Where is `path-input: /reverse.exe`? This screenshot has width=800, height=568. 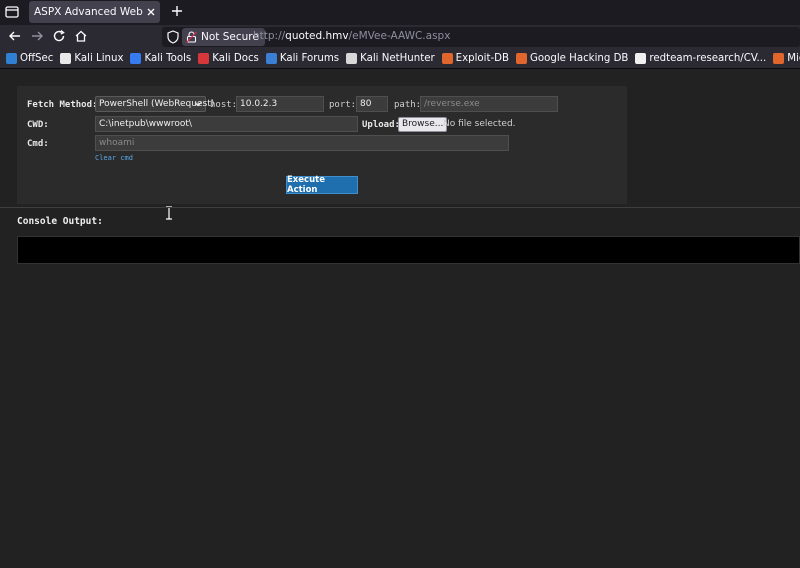 path-input: /reverse.exe is located at coordinates (489, 104).